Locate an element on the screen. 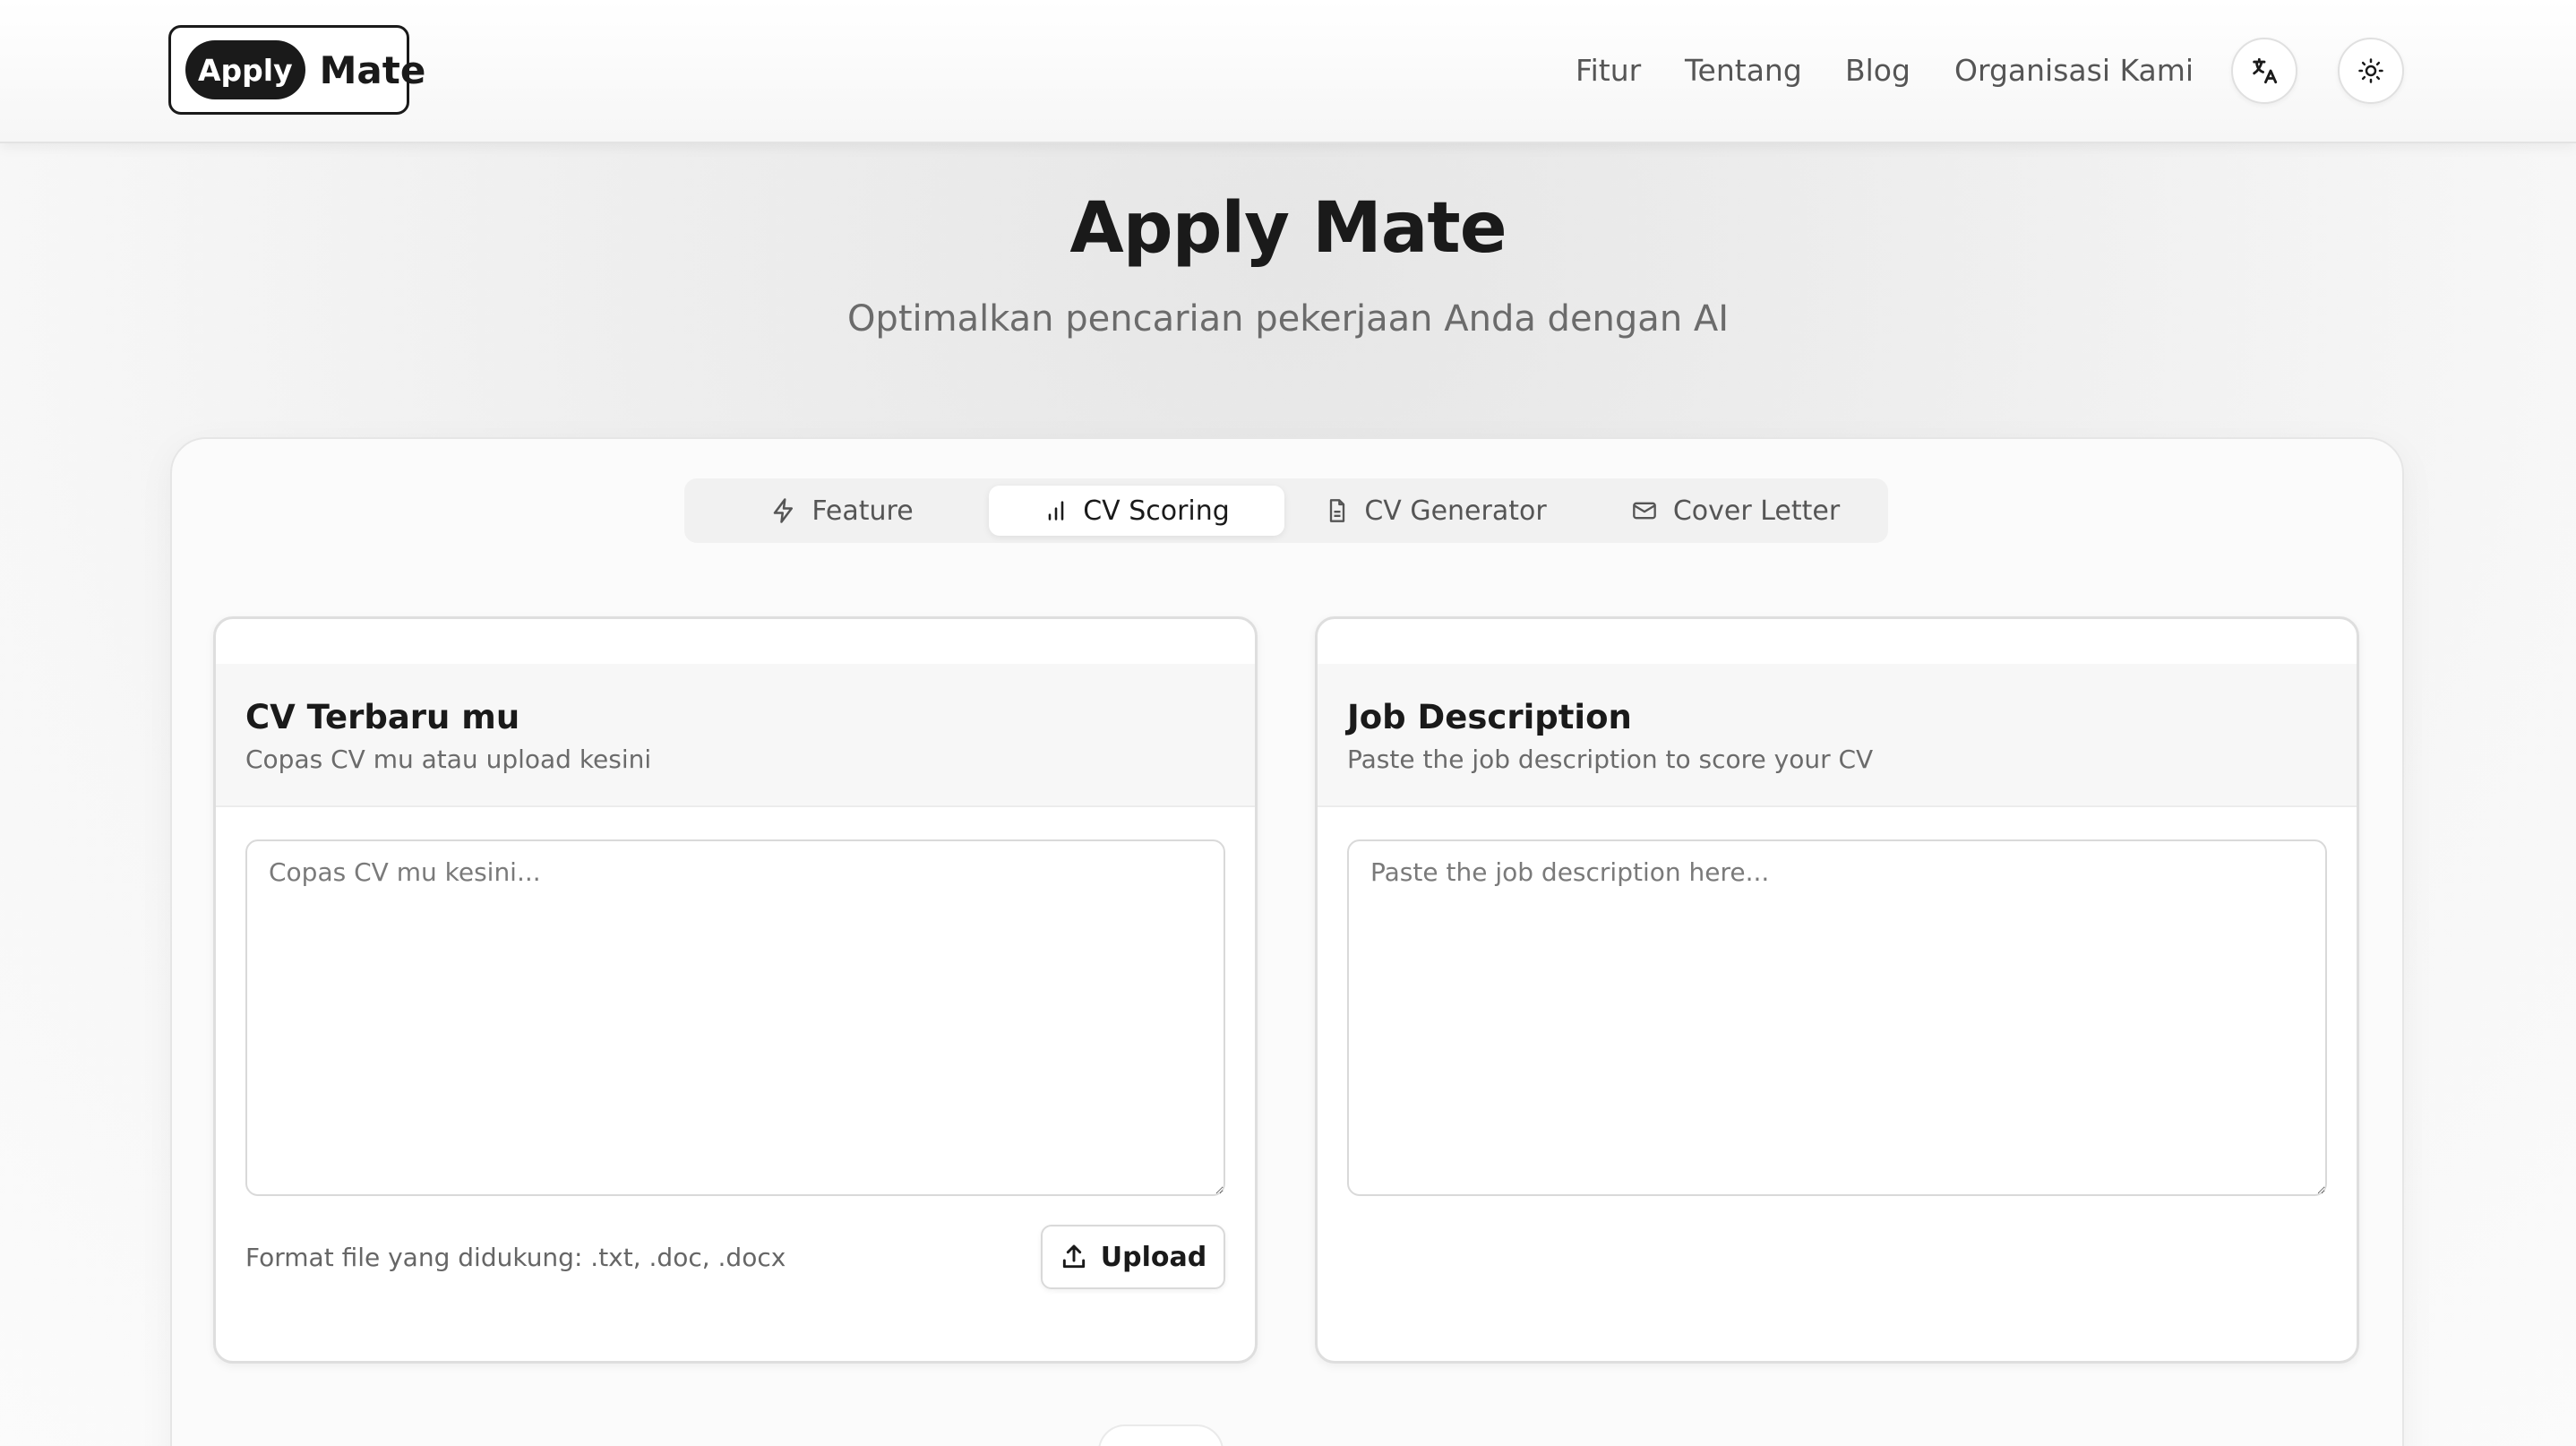 The height and width of the screenshot is (1446, 2576). tab-cover-letter: Cover Letter is located at coordinates (1735, 511).